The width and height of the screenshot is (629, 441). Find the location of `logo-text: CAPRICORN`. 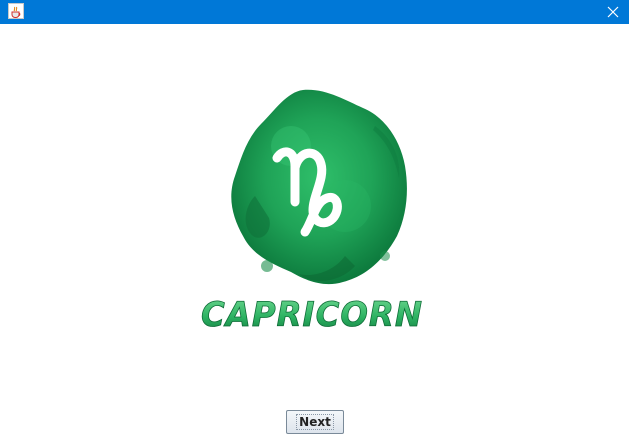

logo-text: CAPRICORN is located at coordinates (312, 313).